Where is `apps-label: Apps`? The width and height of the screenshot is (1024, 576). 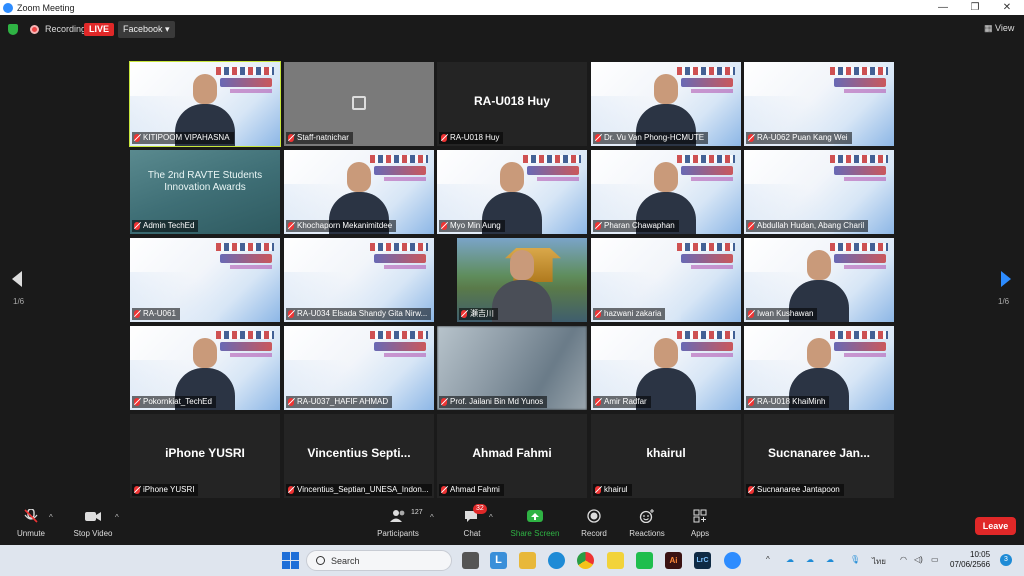
apps-label: Apps is located at coordinates (700, 533).